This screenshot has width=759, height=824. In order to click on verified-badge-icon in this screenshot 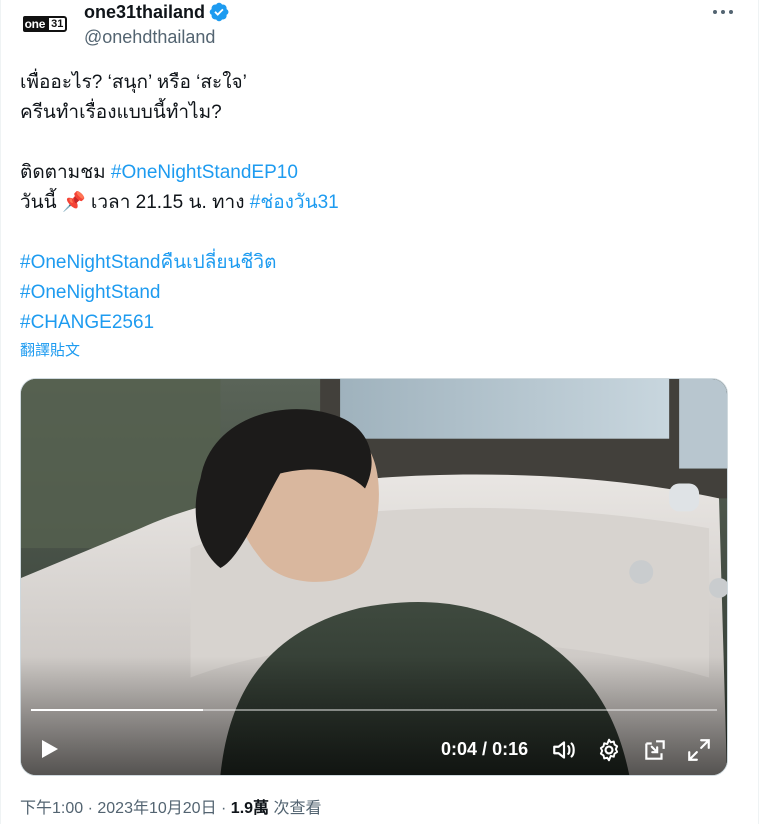, I will do `click(219, 12)`.